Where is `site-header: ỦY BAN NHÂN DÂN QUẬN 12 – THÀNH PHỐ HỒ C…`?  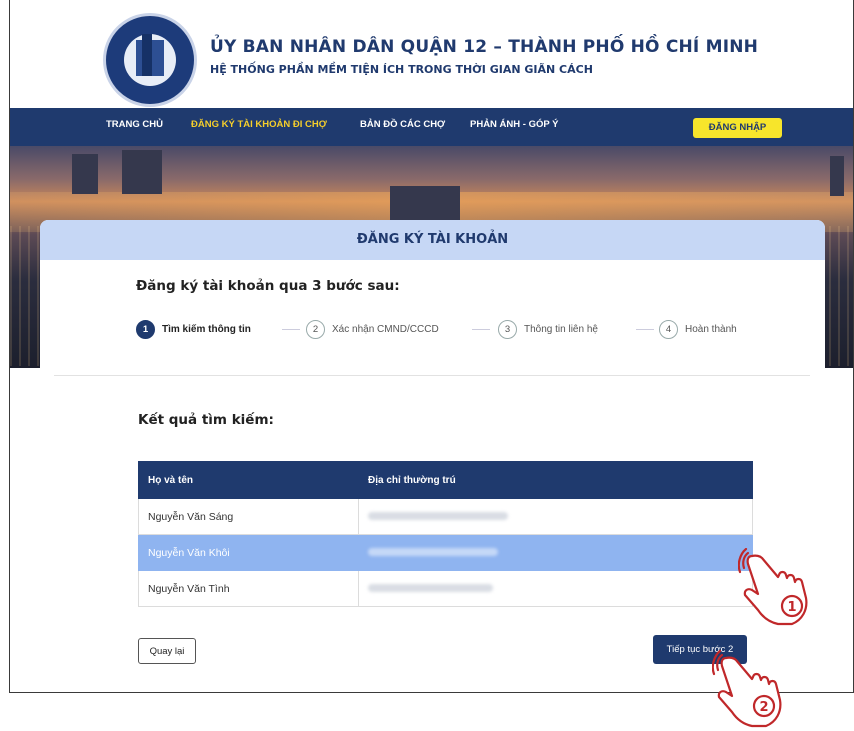 site-header: ỦY BAN NHÂN DÂN QUẬN 12 – THÀNH PHỐ HỒ C… is located at coordinates (431, 54).